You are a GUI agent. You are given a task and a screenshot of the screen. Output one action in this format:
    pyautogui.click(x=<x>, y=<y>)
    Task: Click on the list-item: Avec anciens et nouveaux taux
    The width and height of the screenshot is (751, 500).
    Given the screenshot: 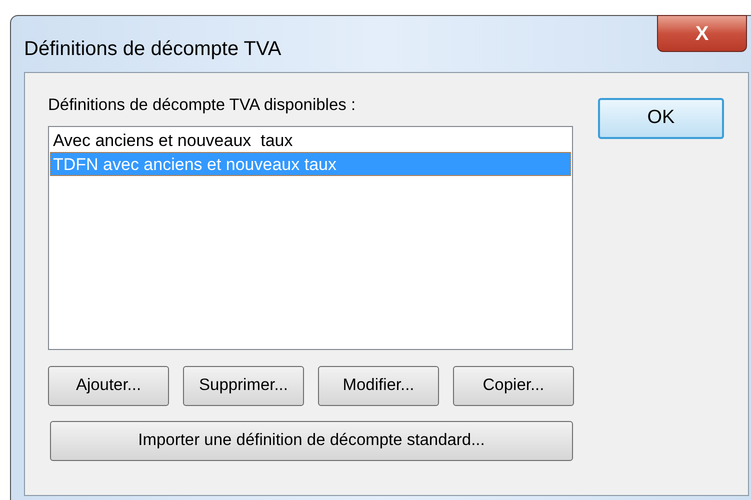 What is the action you would take?
    pyautogui.click(x=310, y=140)
    